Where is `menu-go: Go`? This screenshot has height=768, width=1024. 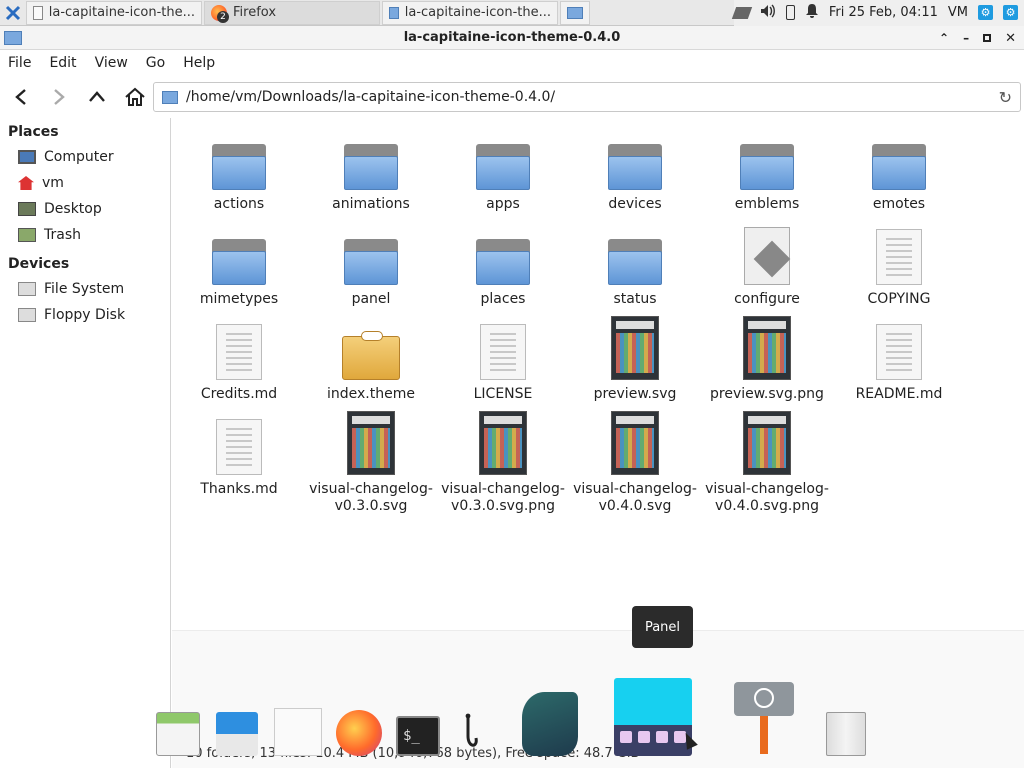 menu-go: Go is located at coordinates (155, 63).